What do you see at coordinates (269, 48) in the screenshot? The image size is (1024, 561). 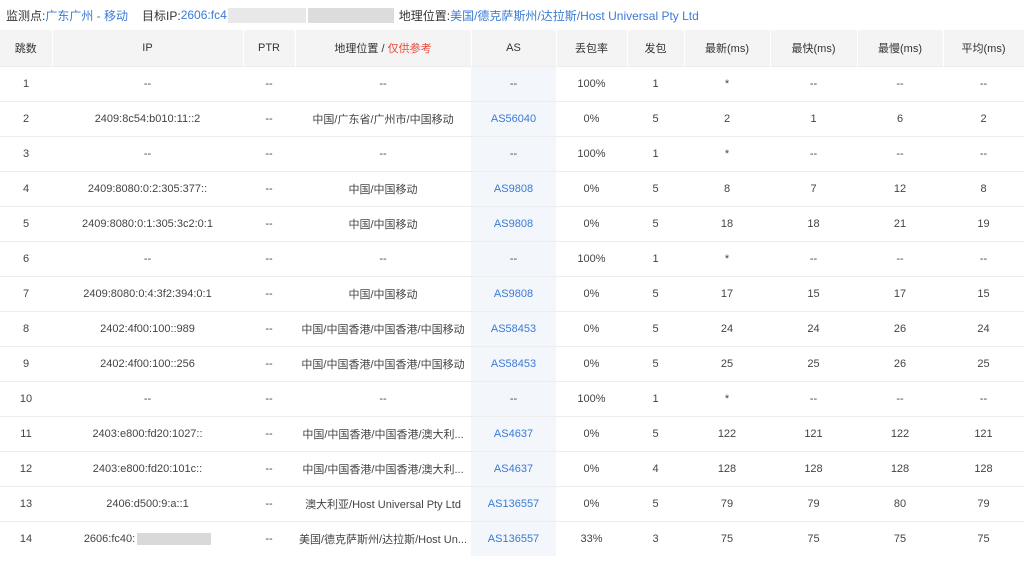 I see `col-ptr: PTR` at bounding box center [269, 48].